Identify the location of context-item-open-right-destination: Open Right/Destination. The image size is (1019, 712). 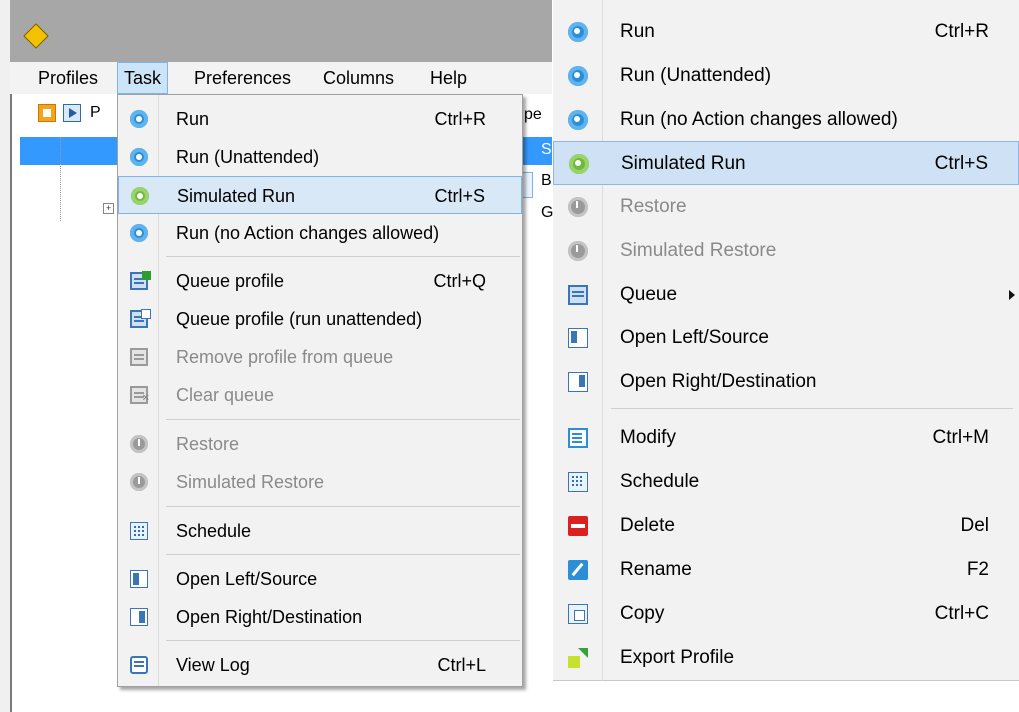
(786, 382).